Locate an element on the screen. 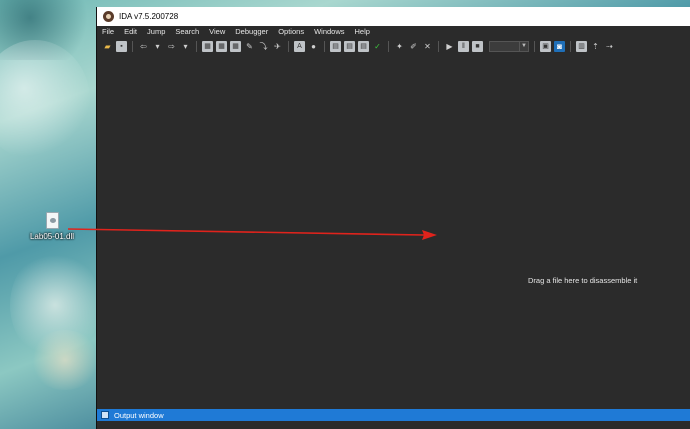 The height and width of the screenshot is (429, 690). title-bar: IDA v7.5.200728 is located at coordinates (393, 16).